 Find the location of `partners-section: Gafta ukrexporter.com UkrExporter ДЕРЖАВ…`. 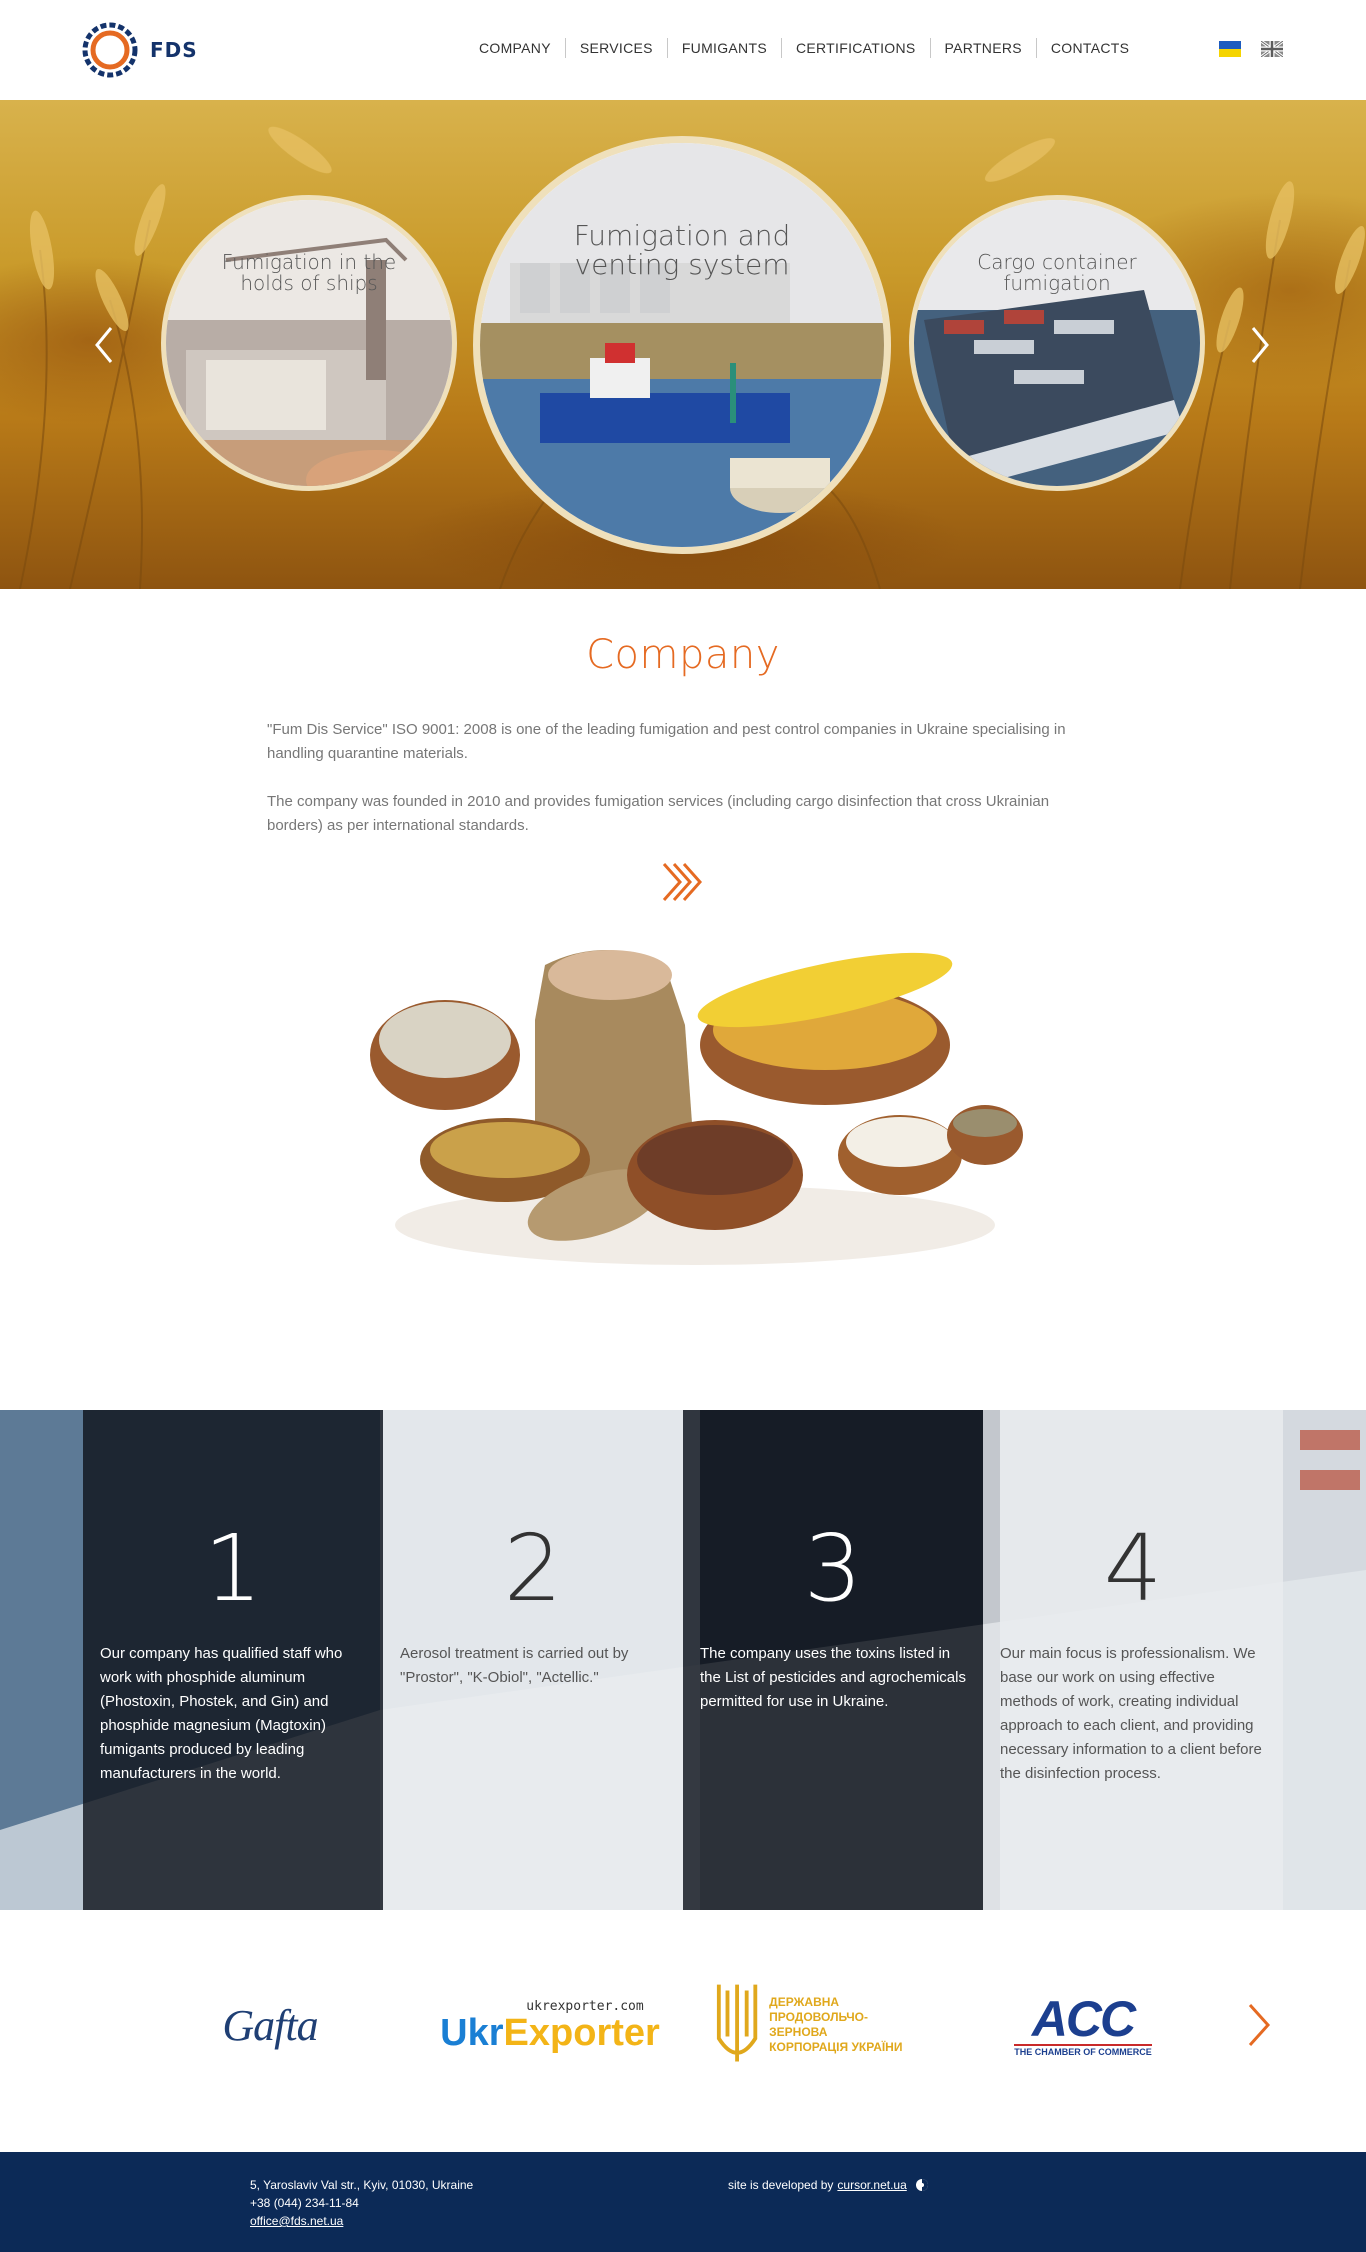

partners-section: Gafta ukrexporter.com UkrExporter ДЕРЖАВ… is located at coordinates (683, 2031).